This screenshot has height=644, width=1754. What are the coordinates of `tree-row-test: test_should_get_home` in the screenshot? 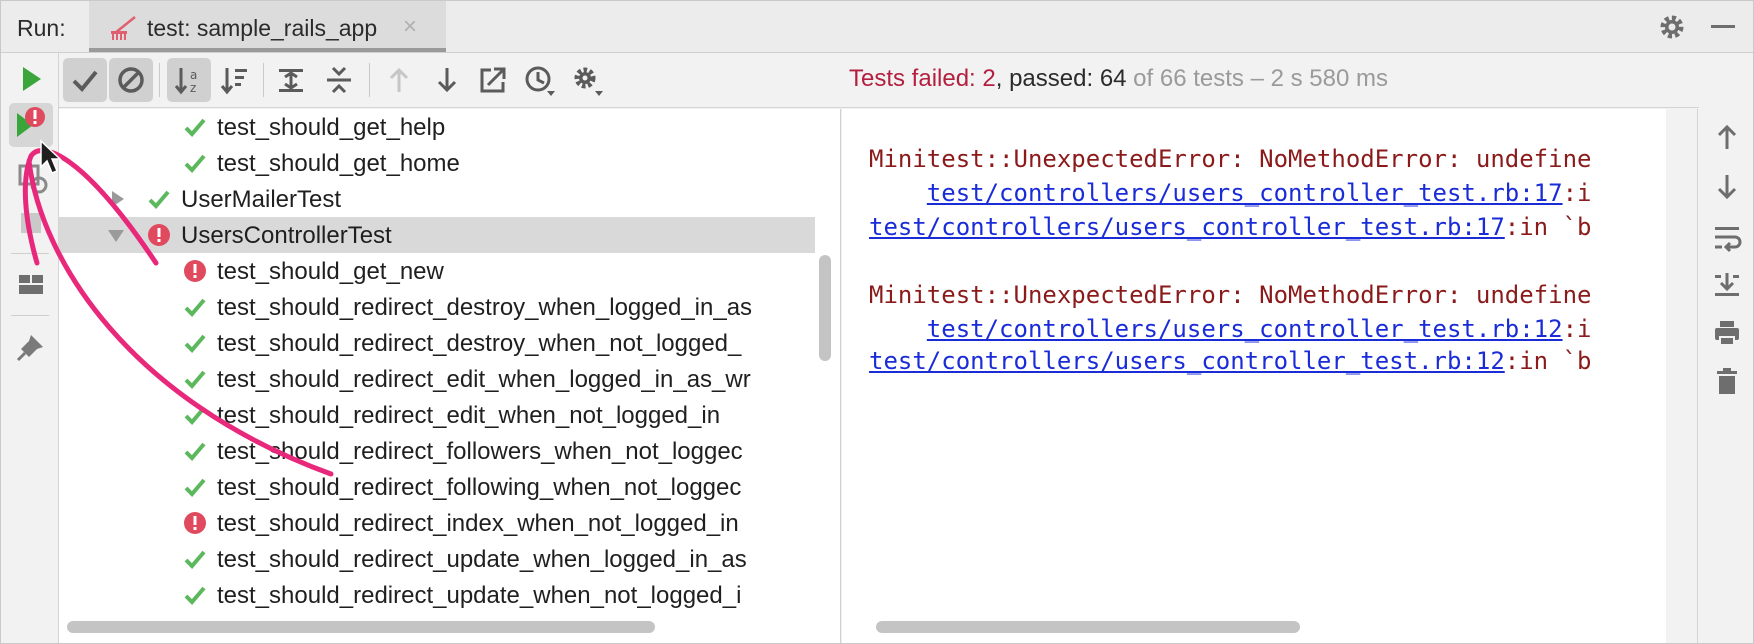 It's located at (437, 163).